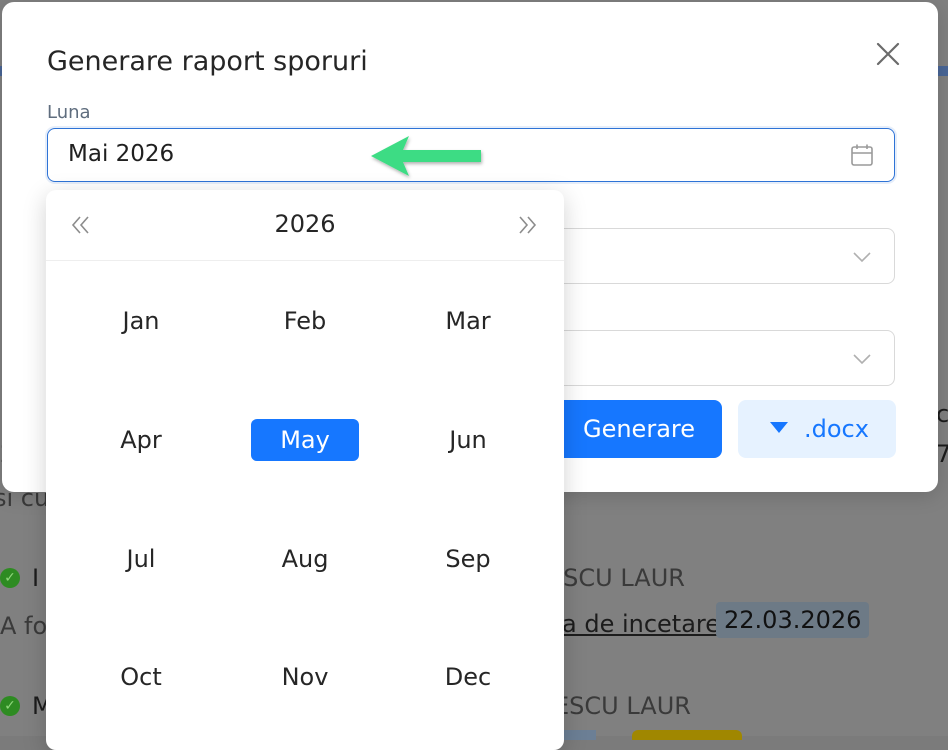 The image size is (948, 750). Describe the element at coordinates (888, 54) in the screenshot. I see `close-icon` at that location.